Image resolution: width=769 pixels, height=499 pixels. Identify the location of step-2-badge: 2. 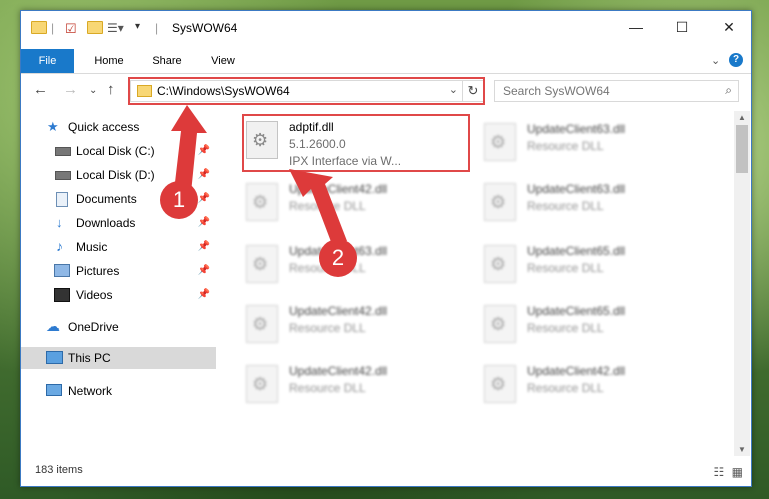
(338, 258).